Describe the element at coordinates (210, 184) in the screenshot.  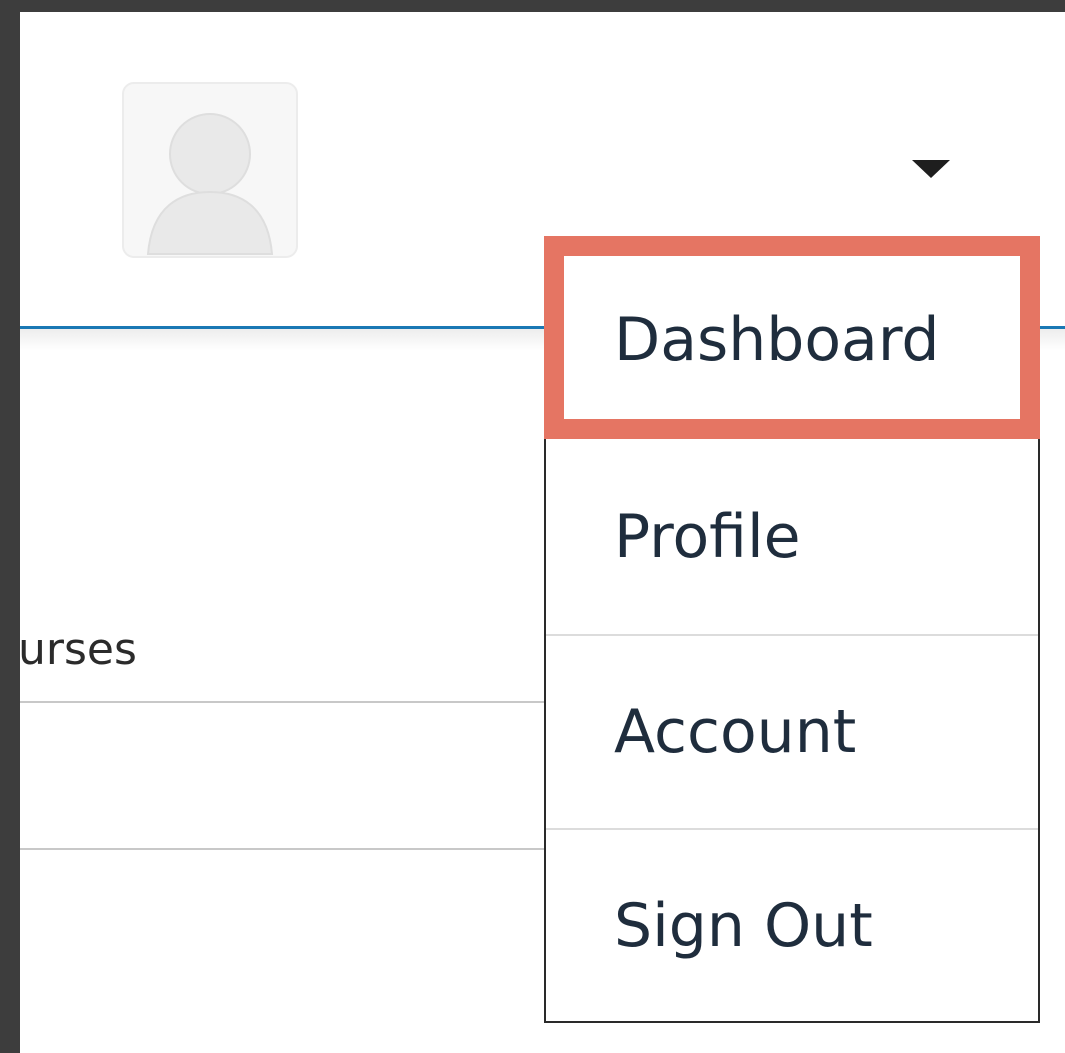
I see `user-avatar-icon` at that location.